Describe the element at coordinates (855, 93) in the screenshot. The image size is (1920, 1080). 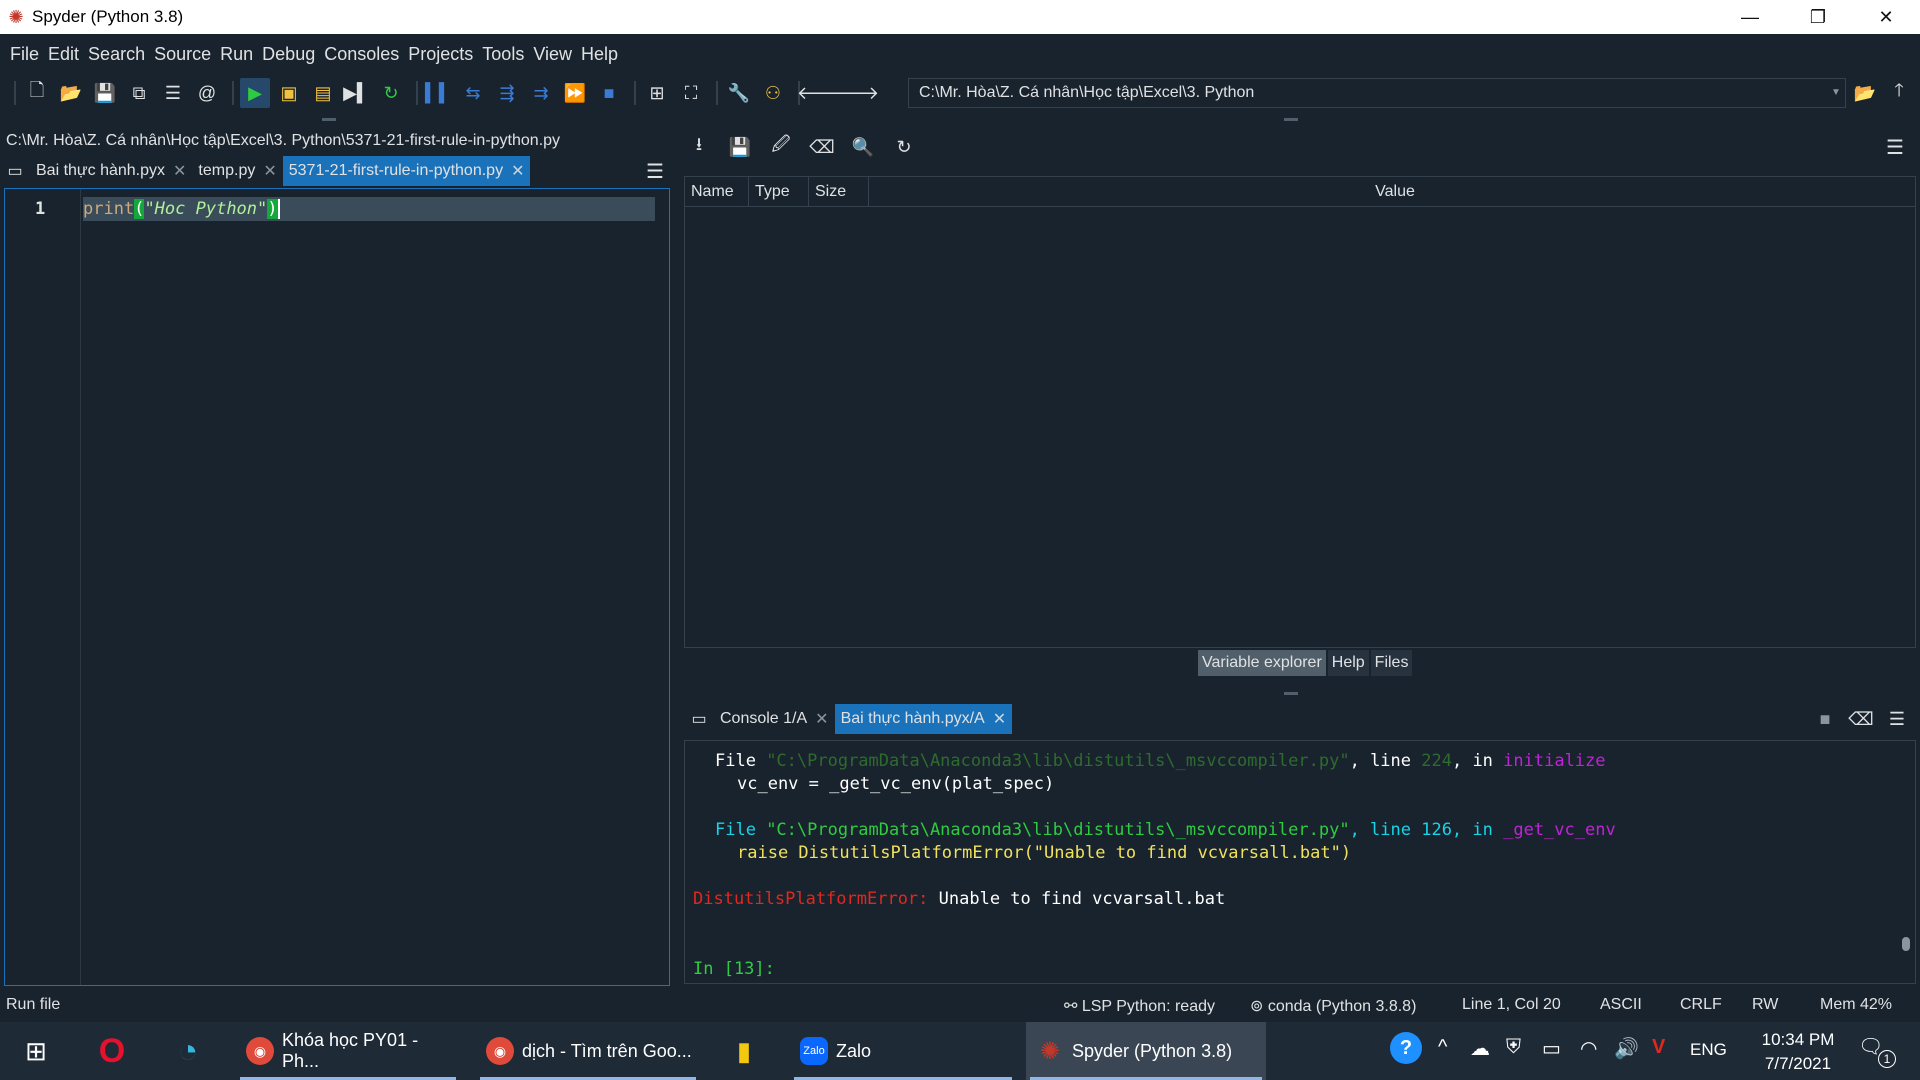
I see `forward-arrow-icon: 🡒` at that location.